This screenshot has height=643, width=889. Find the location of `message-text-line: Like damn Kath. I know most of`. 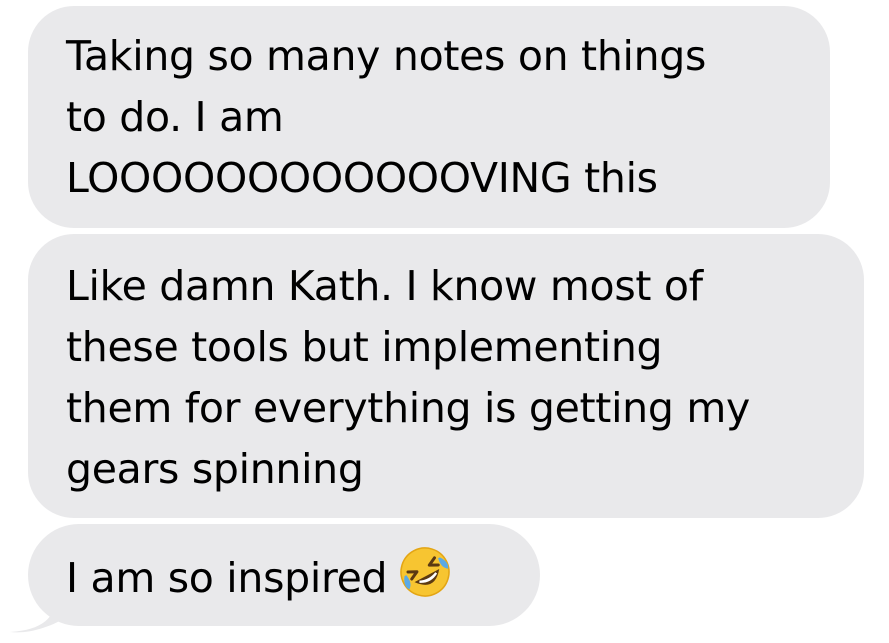

message-text-line: Like damn Kath. I know most of is located at coordinates (384, 286).